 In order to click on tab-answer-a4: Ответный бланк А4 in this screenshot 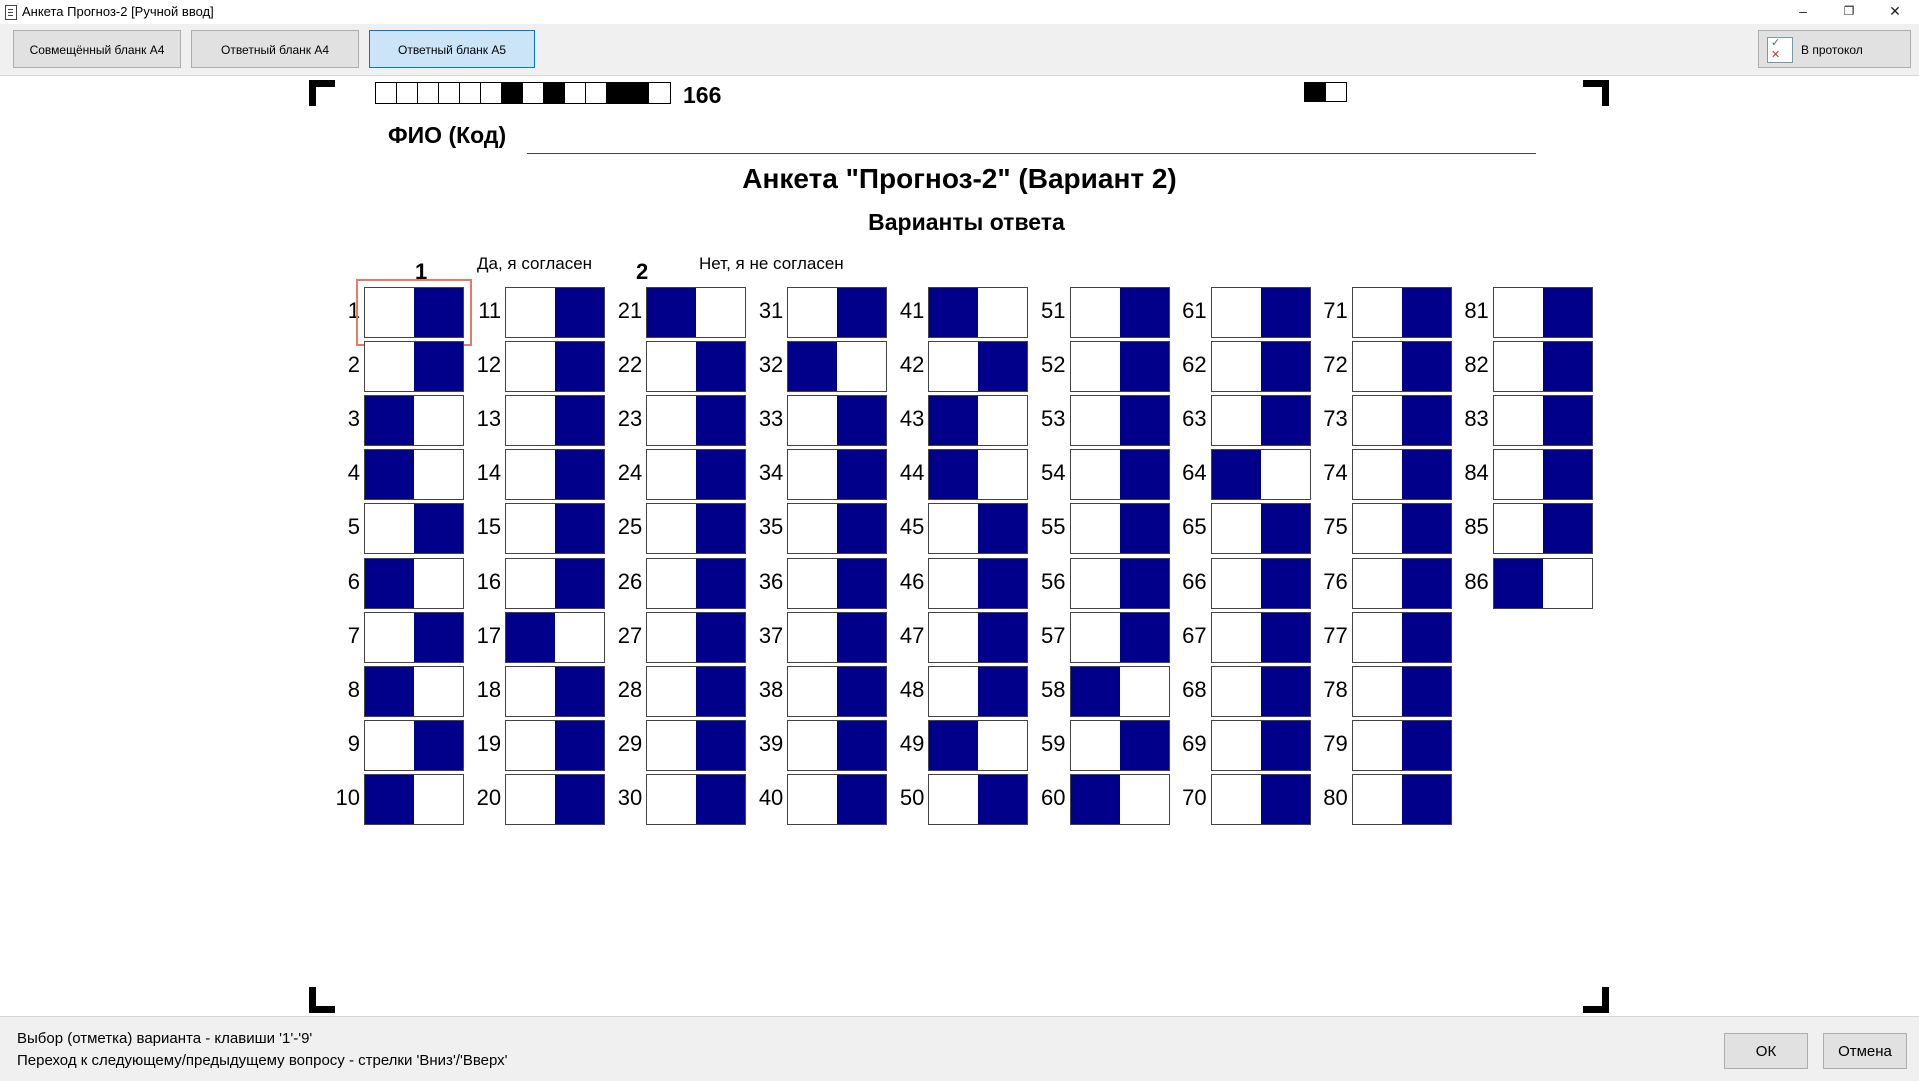, I will do `click(275, 49)`.